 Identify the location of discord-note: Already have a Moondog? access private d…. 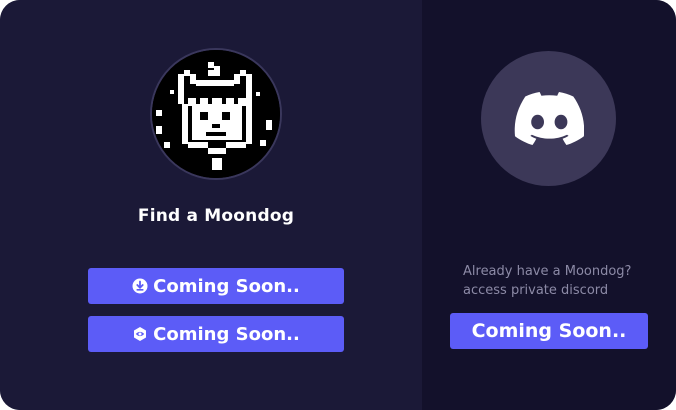
(563, 281).